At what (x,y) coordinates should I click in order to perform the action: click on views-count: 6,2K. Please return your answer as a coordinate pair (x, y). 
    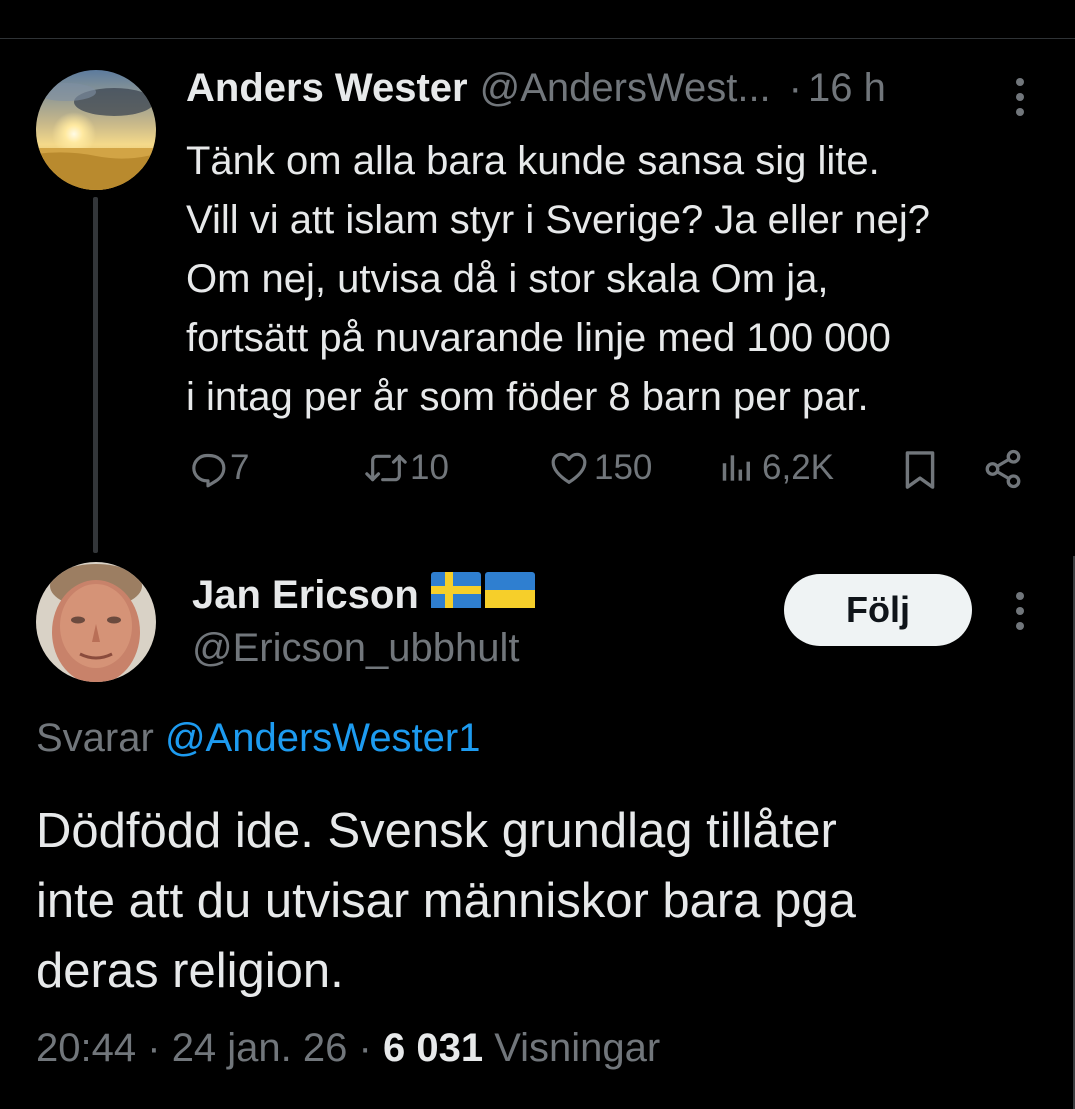
    Looking at the image, I should click on (798, 467).